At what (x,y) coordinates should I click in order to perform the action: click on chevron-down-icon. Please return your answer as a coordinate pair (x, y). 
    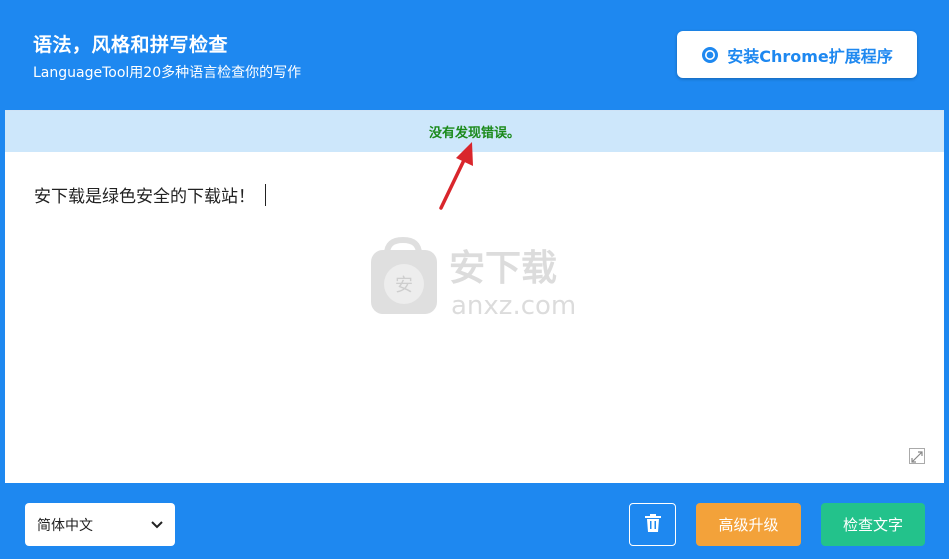
    Looking at the image, I should click on (157, 525).